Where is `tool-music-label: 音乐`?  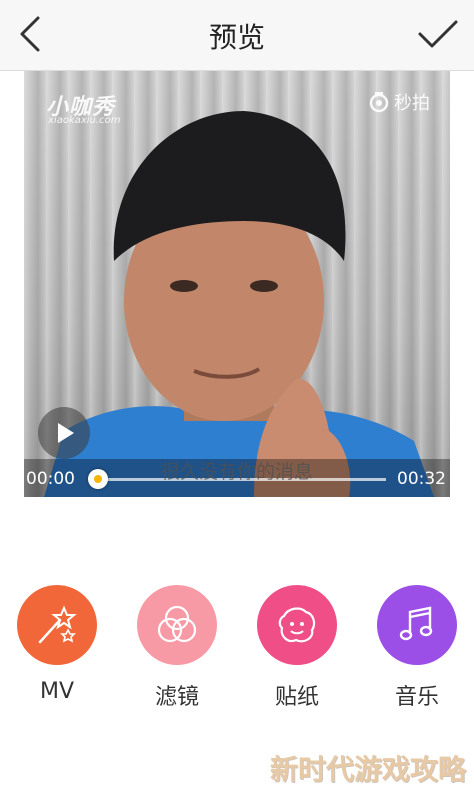
tool-music-label: 音乐 is located at coordinates (416, 697).